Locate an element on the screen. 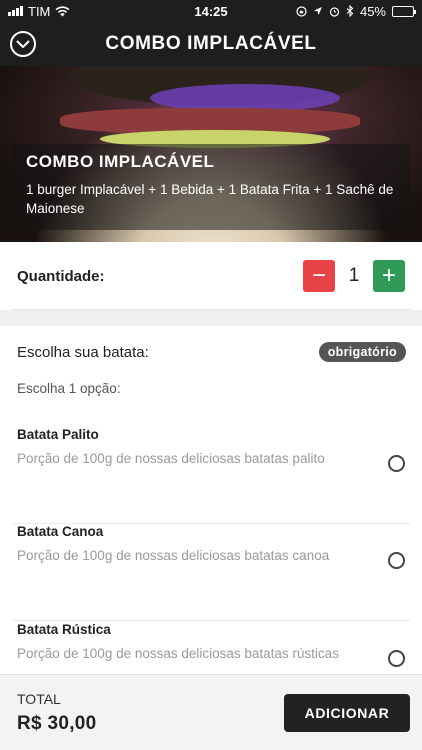 The height and width of the screenshot is (750, 422). signal-icon is located at coordinates (15, 11).